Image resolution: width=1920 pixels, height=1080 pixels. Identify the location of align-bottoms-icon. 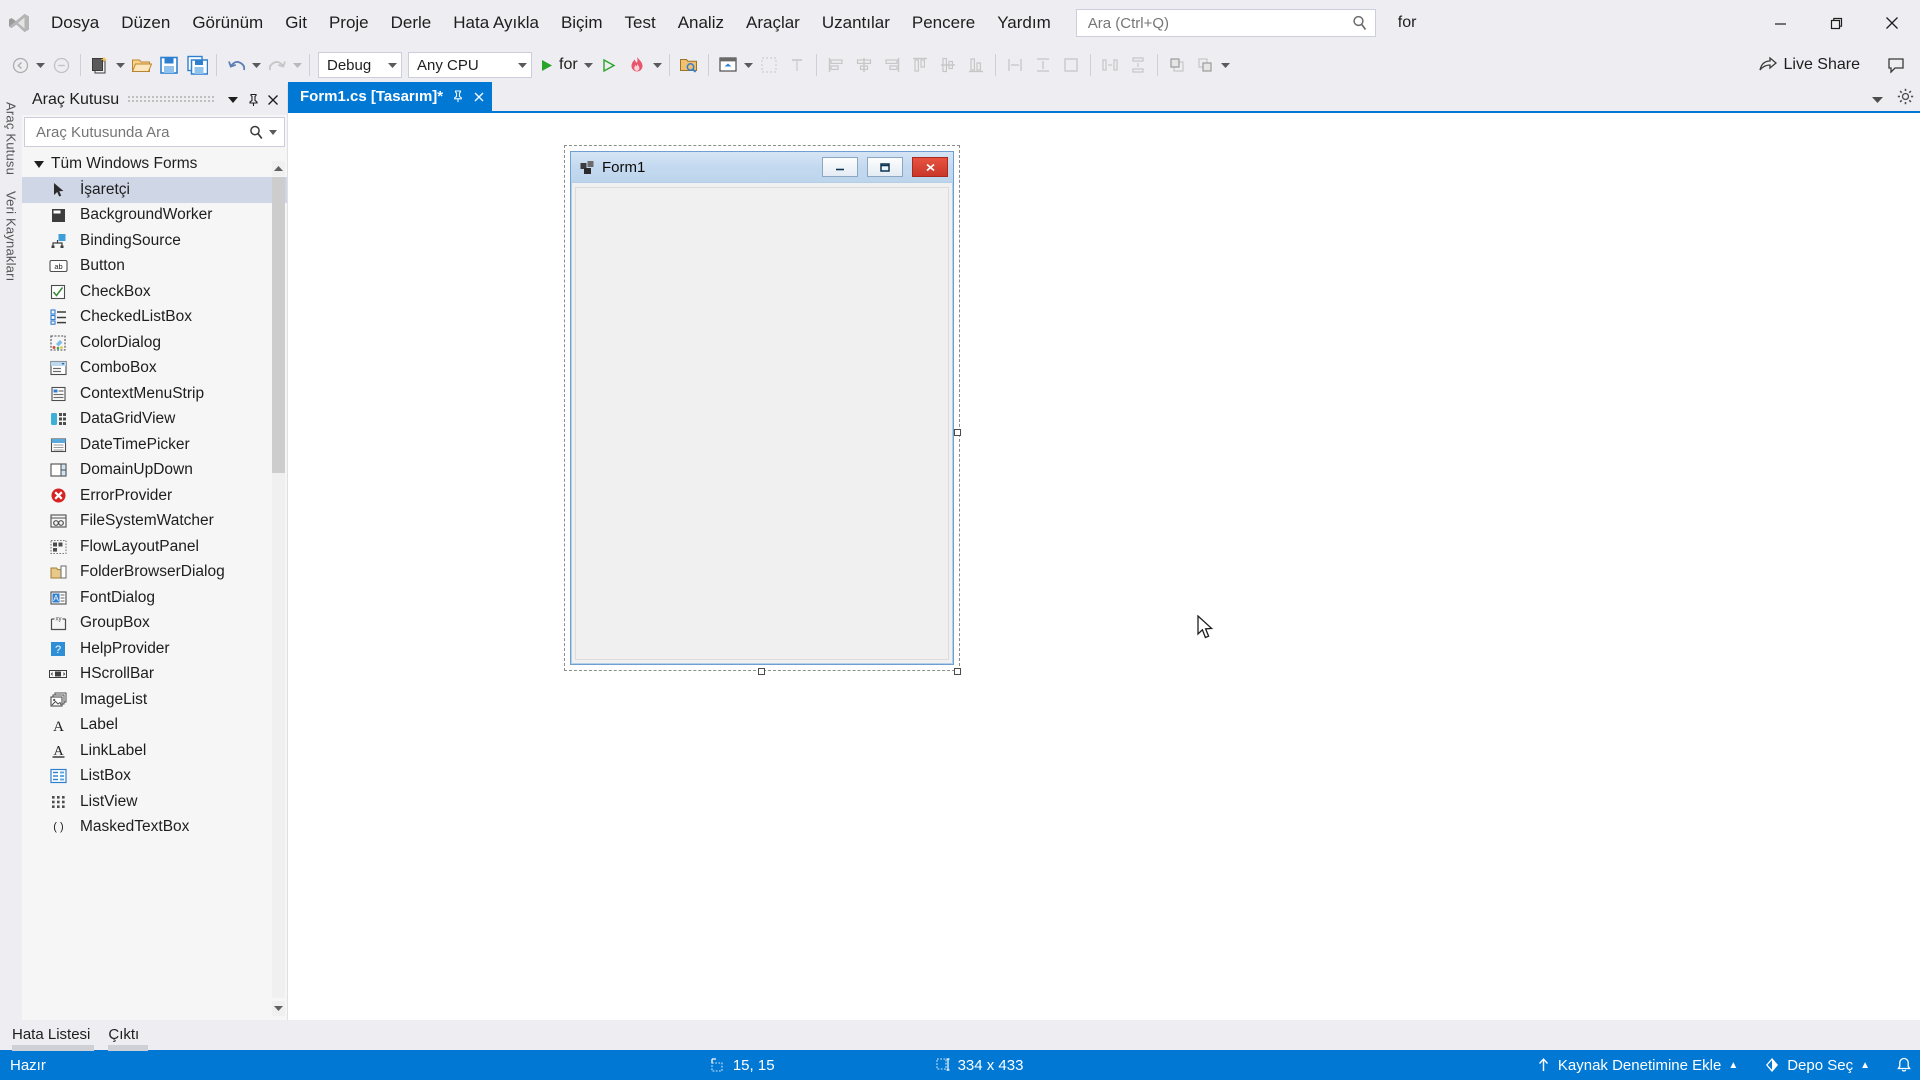
(976, 65).